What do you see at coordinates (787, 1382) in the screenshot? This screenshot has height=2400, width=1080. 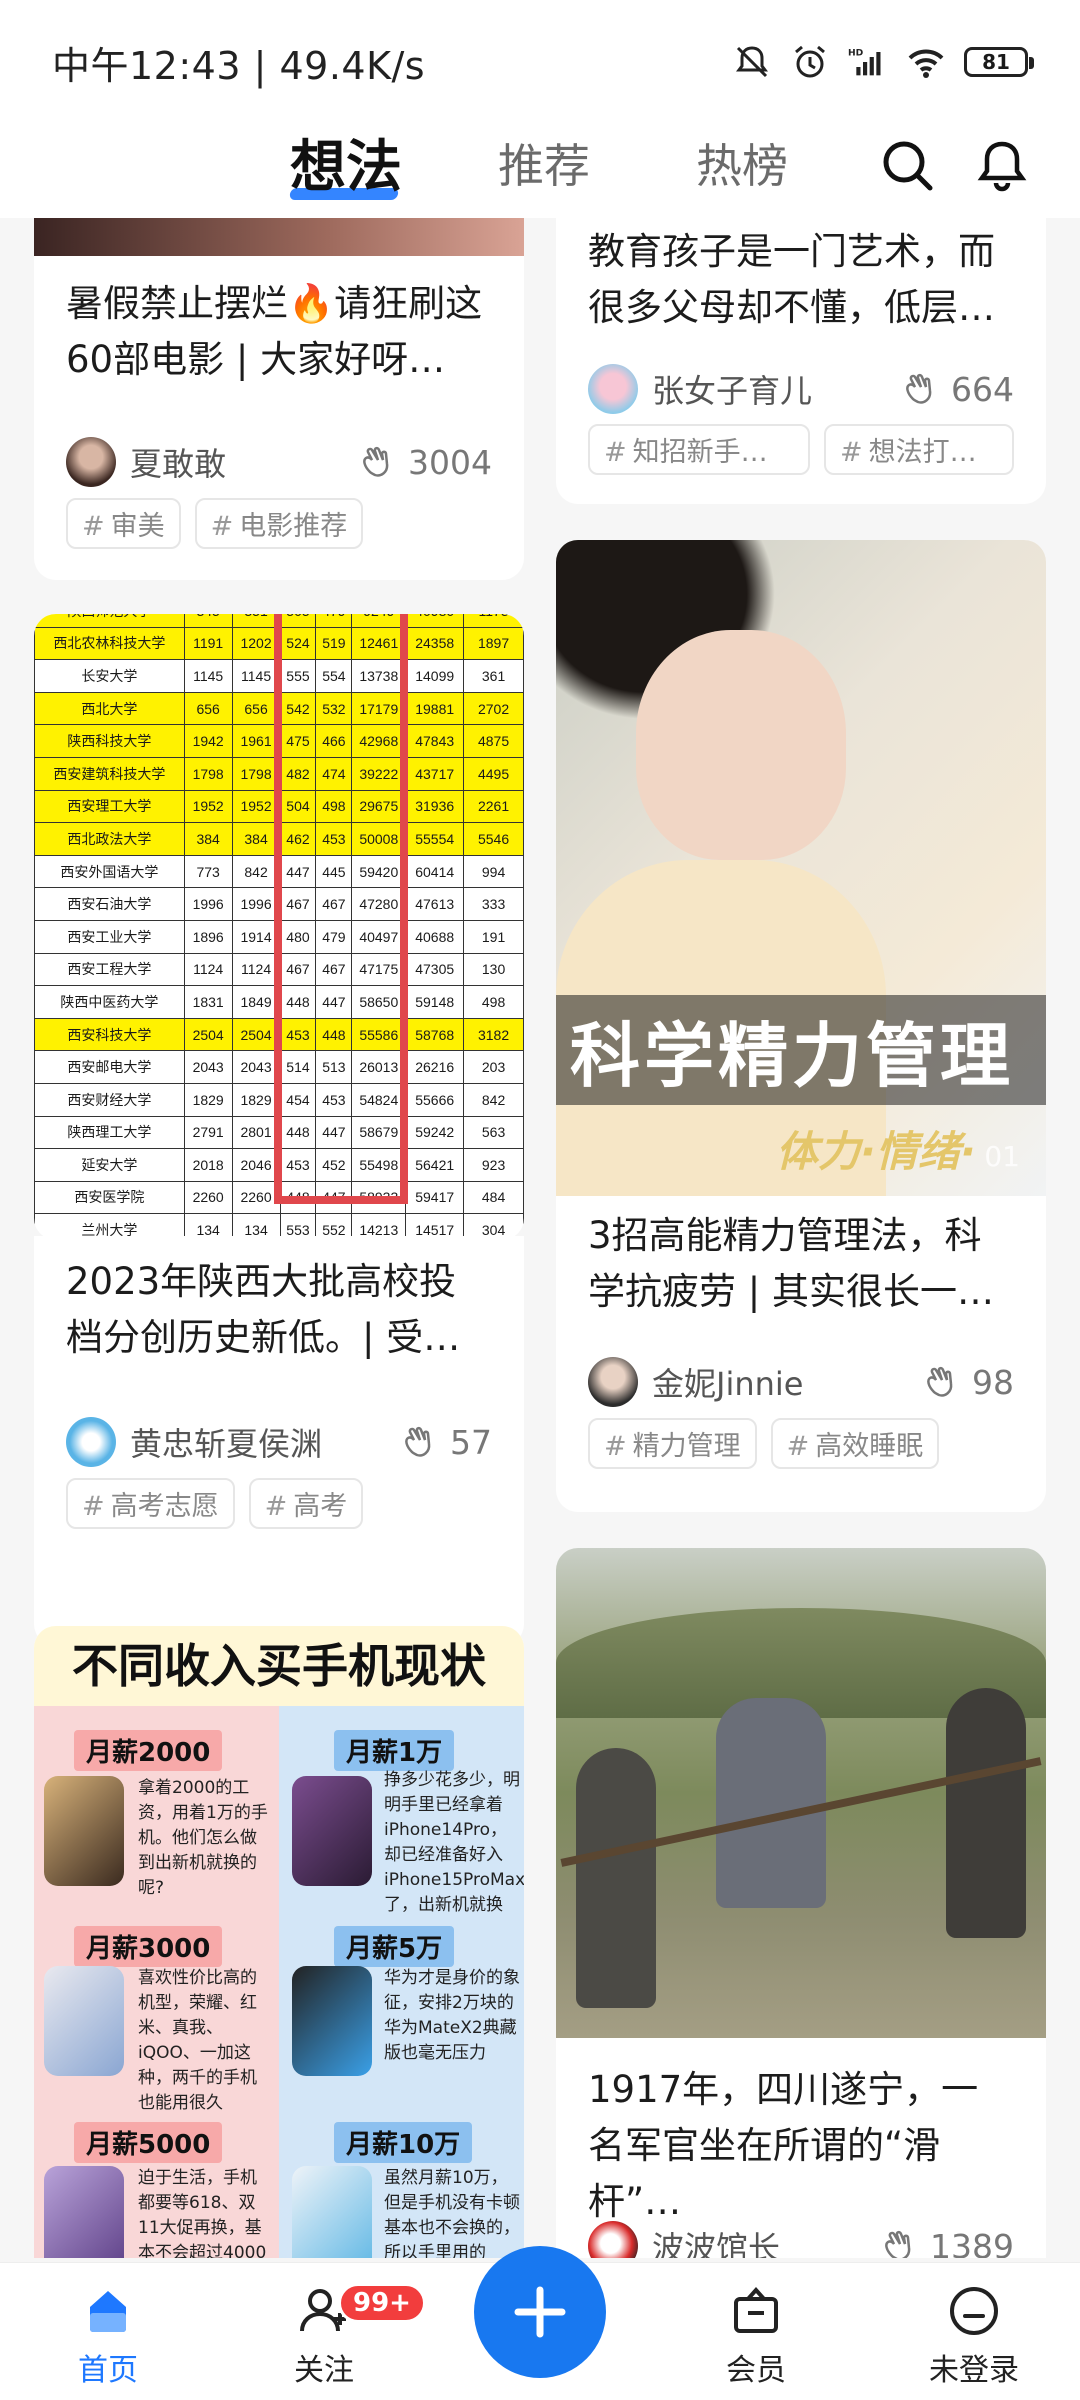 I see `card-author: 金妮Jinnie` at bounding box center [787, 1382].